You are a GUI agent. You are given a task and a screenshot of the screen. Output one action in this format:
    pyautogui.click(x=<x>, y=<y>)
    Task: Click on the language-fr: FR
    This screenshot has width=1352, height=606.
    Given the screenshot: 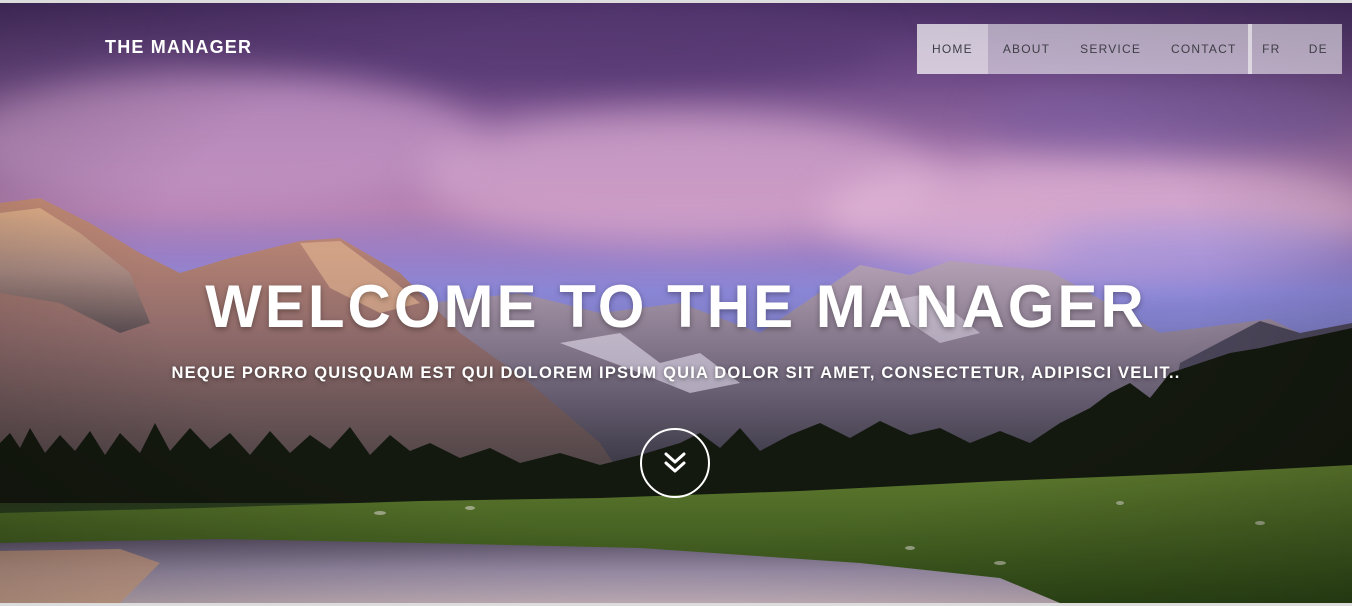 What is the action you would take?
    pyautogui.click(x=1271, y=49)
    